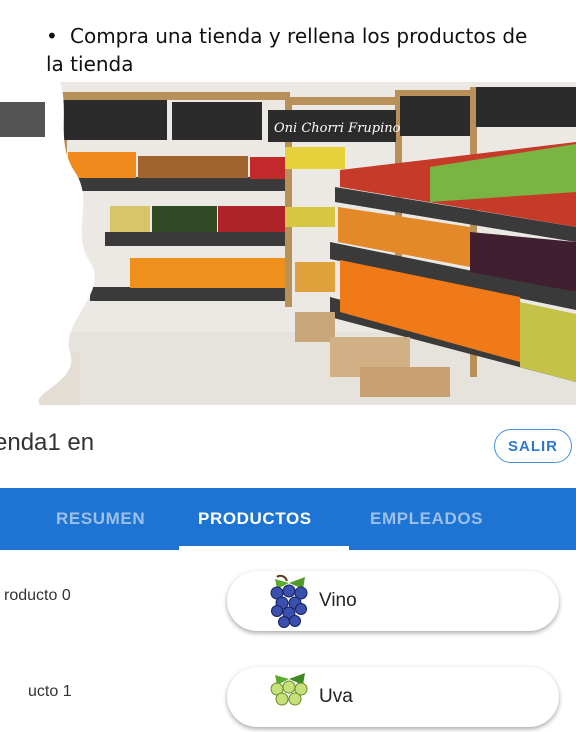 Image resolution: width=576 pixels, height=732 pixels. I want to click on tab-resumen: RESUMEN, so click(100, 519).